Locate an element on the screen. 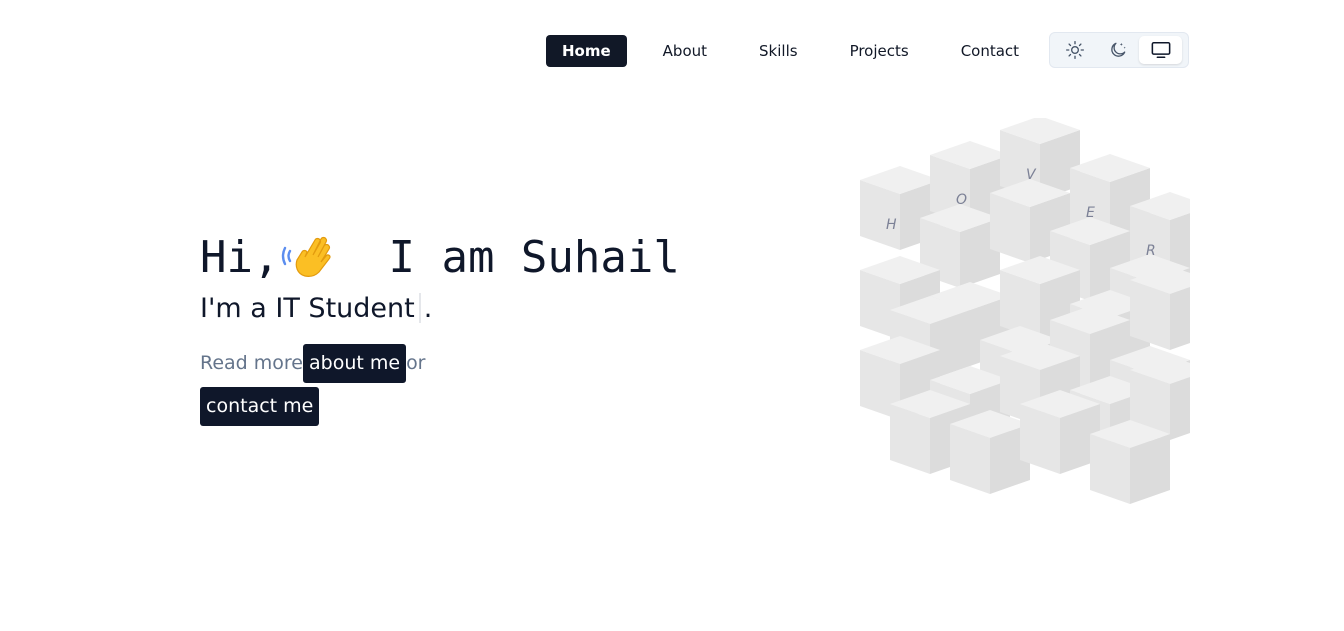 This screenshot has height=631, width=1344. system-theme-button is located at coordinates (1160, 50).